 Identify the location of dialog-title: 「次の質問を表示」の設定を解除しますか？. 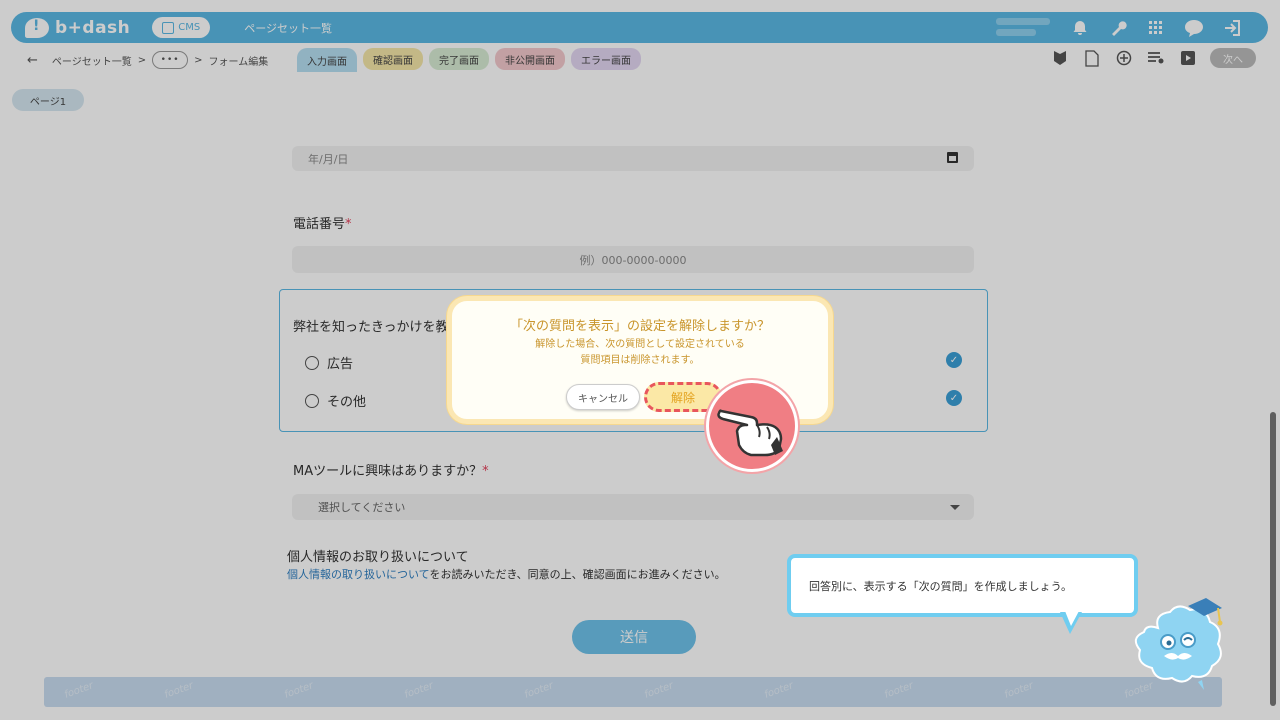
(639, 326).